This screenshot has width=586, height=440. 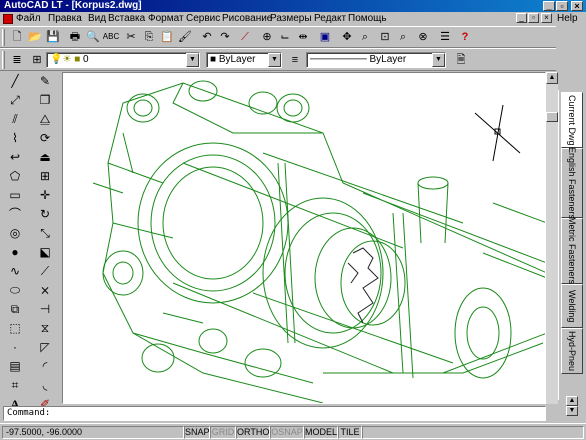 I want to click on polygon-icon: ⬠, so click(x=15, y=176).